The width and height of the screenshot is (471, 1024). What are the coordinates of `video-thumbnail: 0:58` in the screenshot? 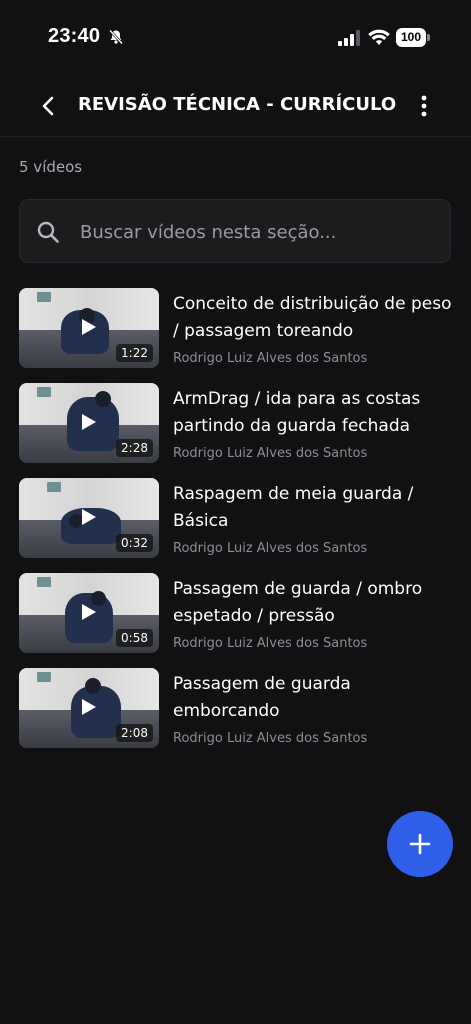 It's located at (89, 613).